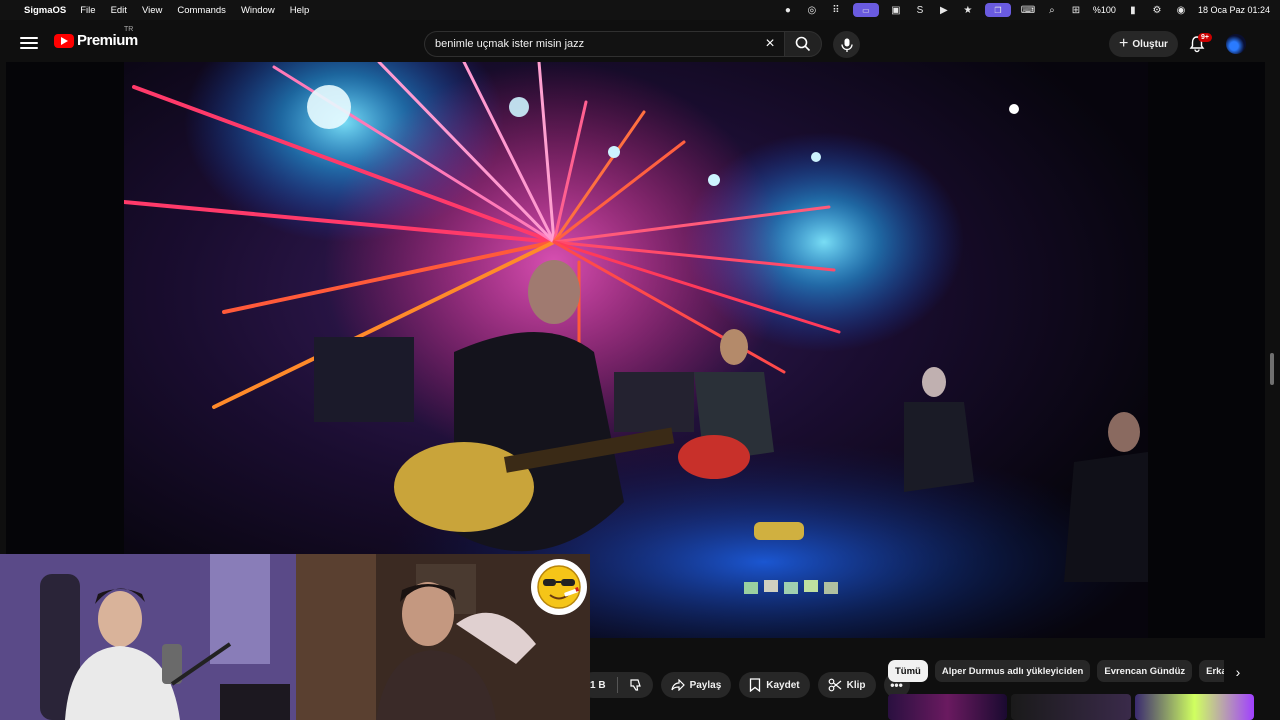 The width and height of the screenshot is (1280, 720). I want to click on youtube-premium-logo: Premium TR, so click(96, 37).